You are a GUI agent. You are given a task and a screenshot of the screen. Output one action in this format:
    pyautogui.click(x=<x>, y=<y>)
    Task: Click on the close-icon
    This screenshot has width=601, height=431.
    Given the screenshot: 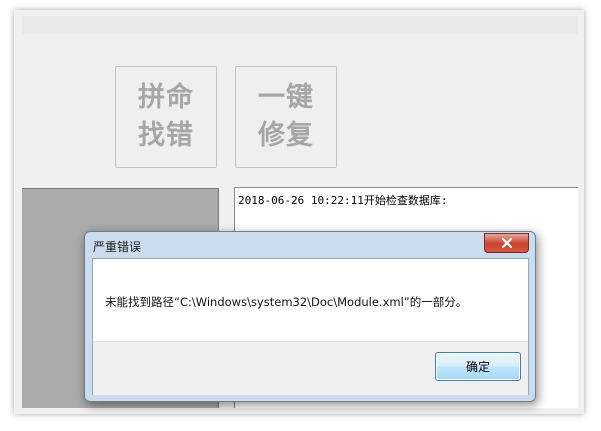 What is the action you would take?
    pyautogui.click(x=506, y=243)
    